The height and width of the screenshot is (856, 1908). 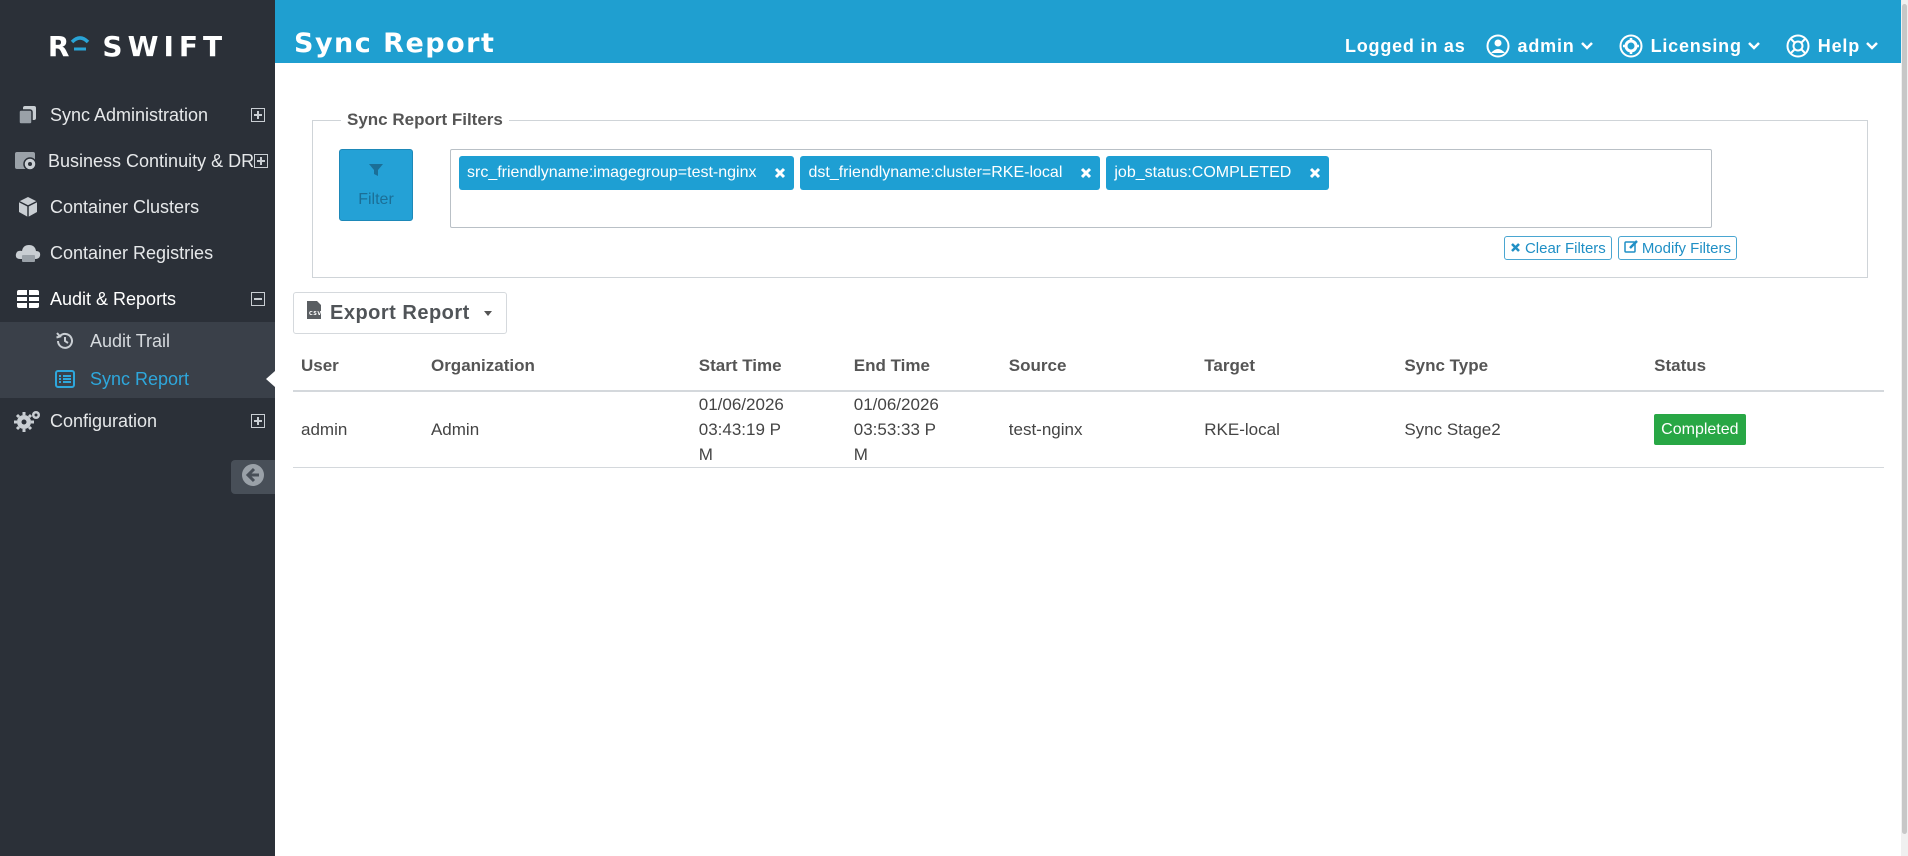 I want to click on modify-filters-button: Modify Filters, so click(x=1677, y=248).